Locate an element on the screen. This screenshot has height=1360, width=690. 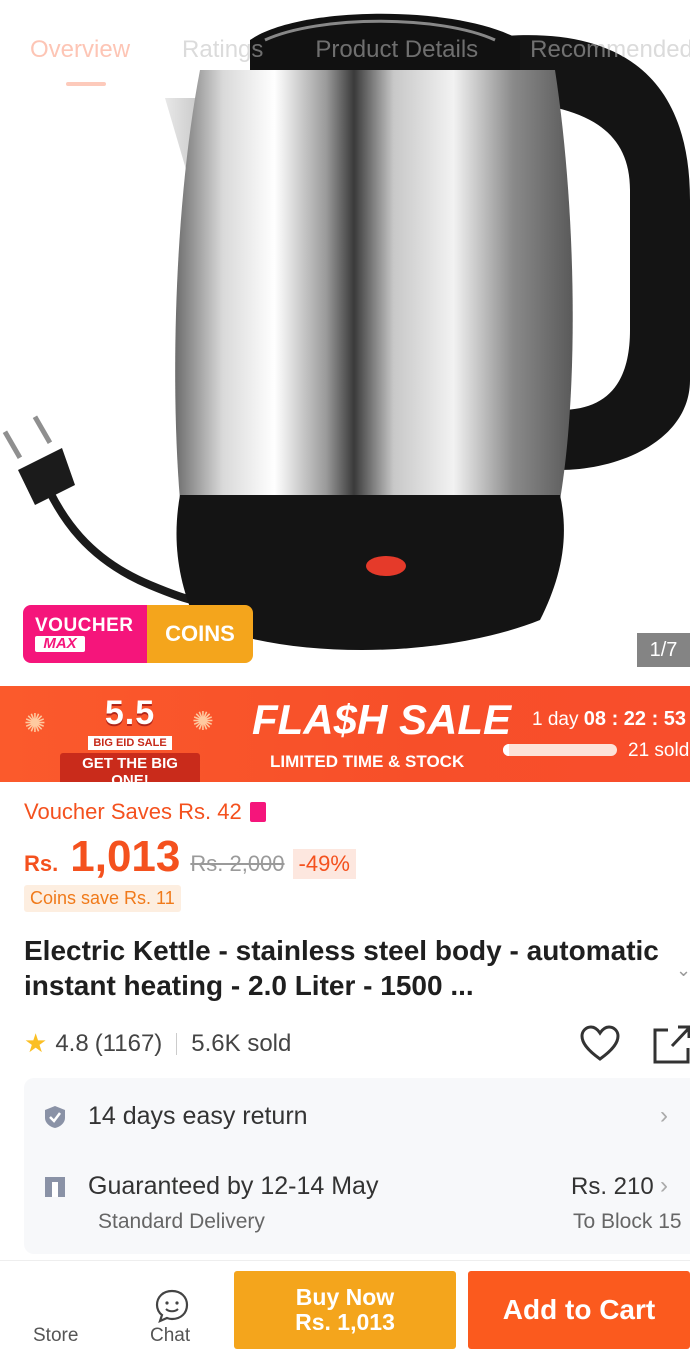
review-count: (1167) is located at coordinates (128, 1043).